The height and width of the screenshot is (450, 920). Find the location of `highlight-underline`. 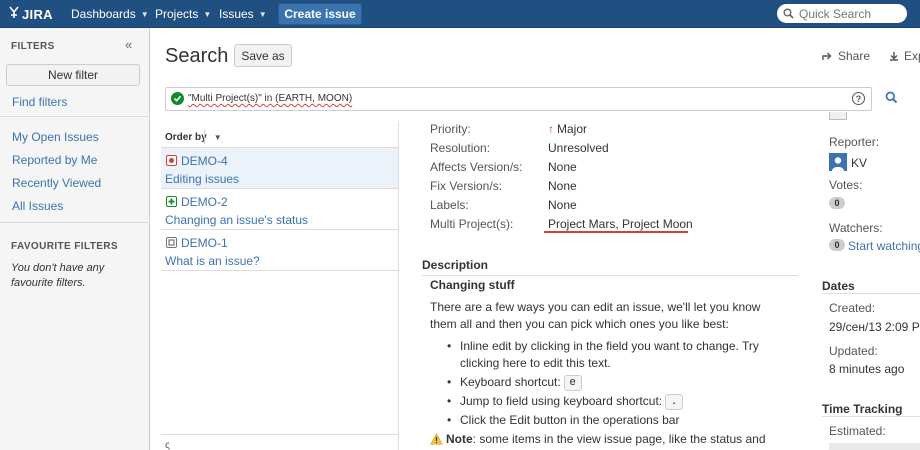

highlight-underline is located at coordinates (616, 232).